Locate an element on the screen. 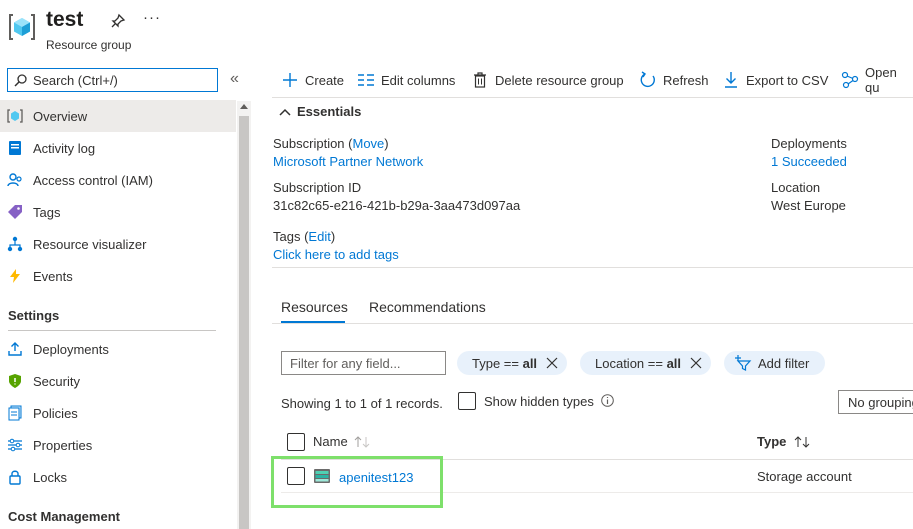 The image size is (913, 529). columns-icon is located at coordinates (366, 80).